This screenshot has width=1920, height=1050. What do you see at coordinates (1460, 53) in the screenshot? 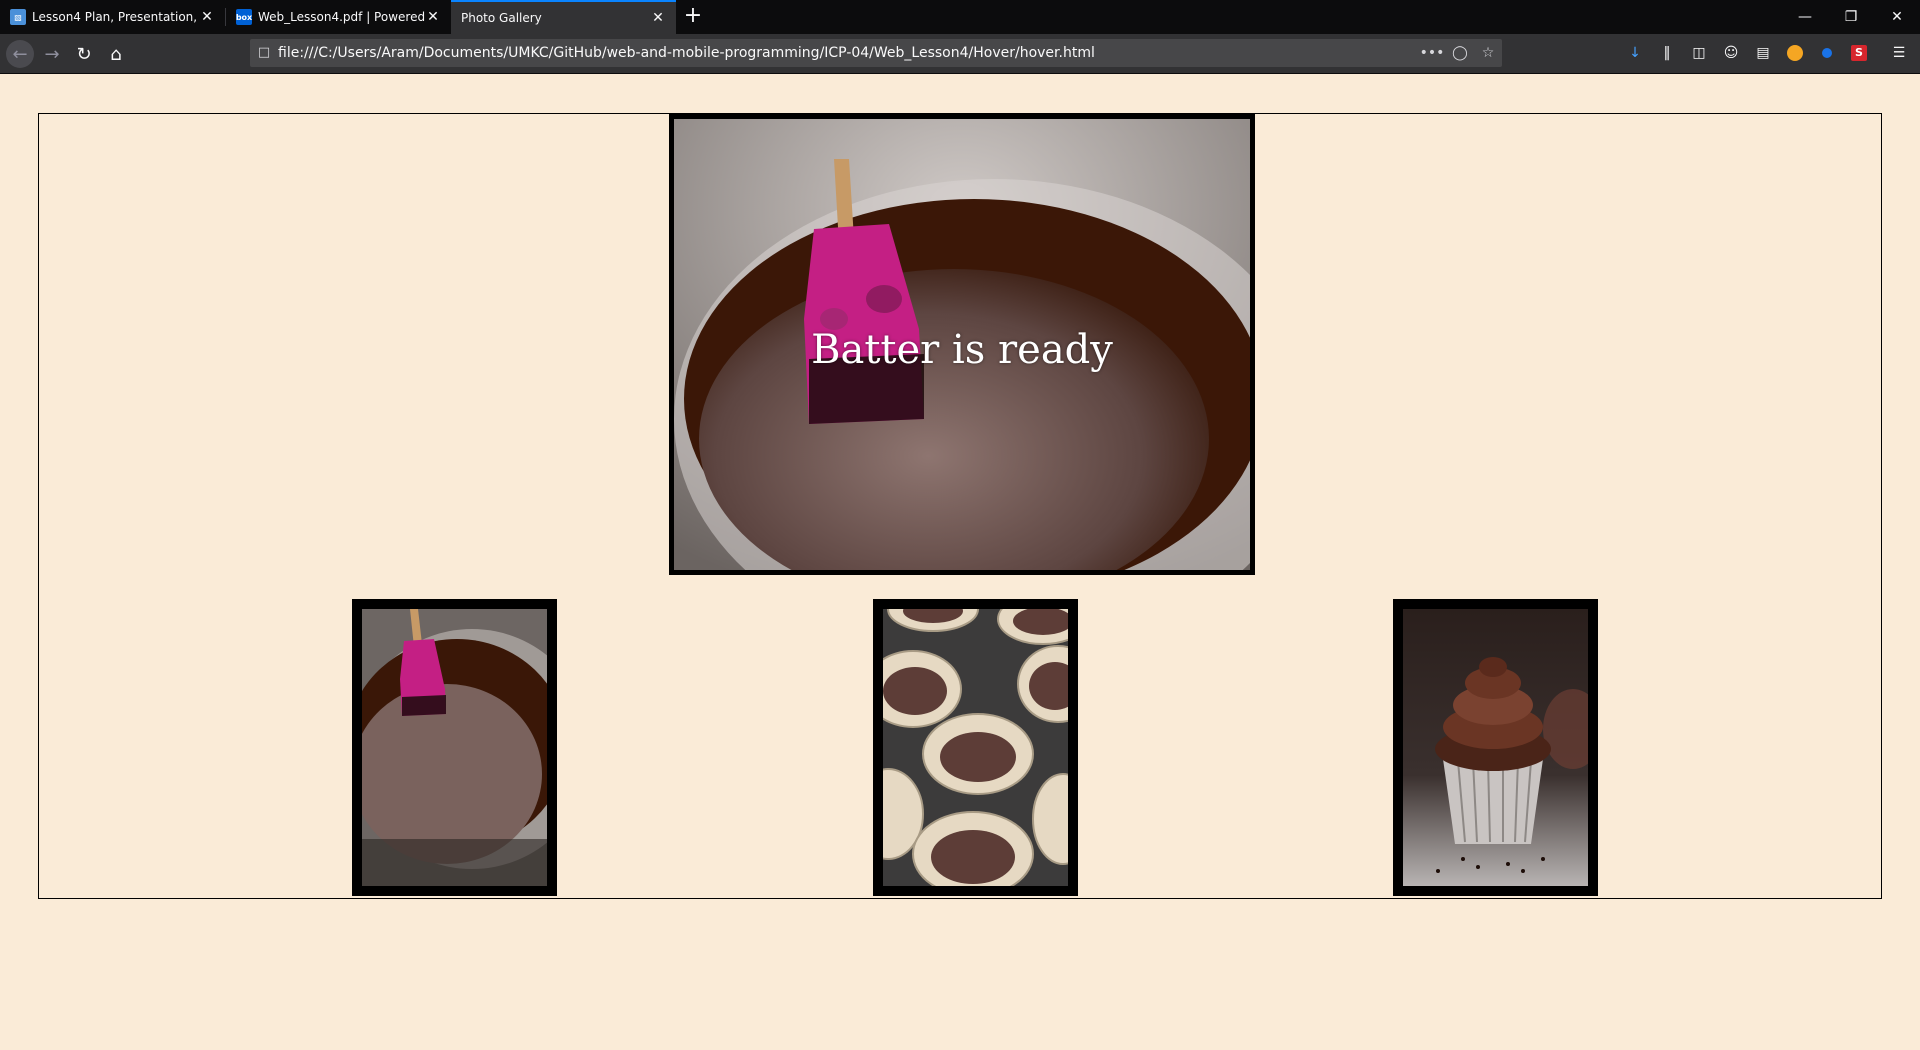
I see `pocket-icon: ◯` at bounding box center [1460, 53].